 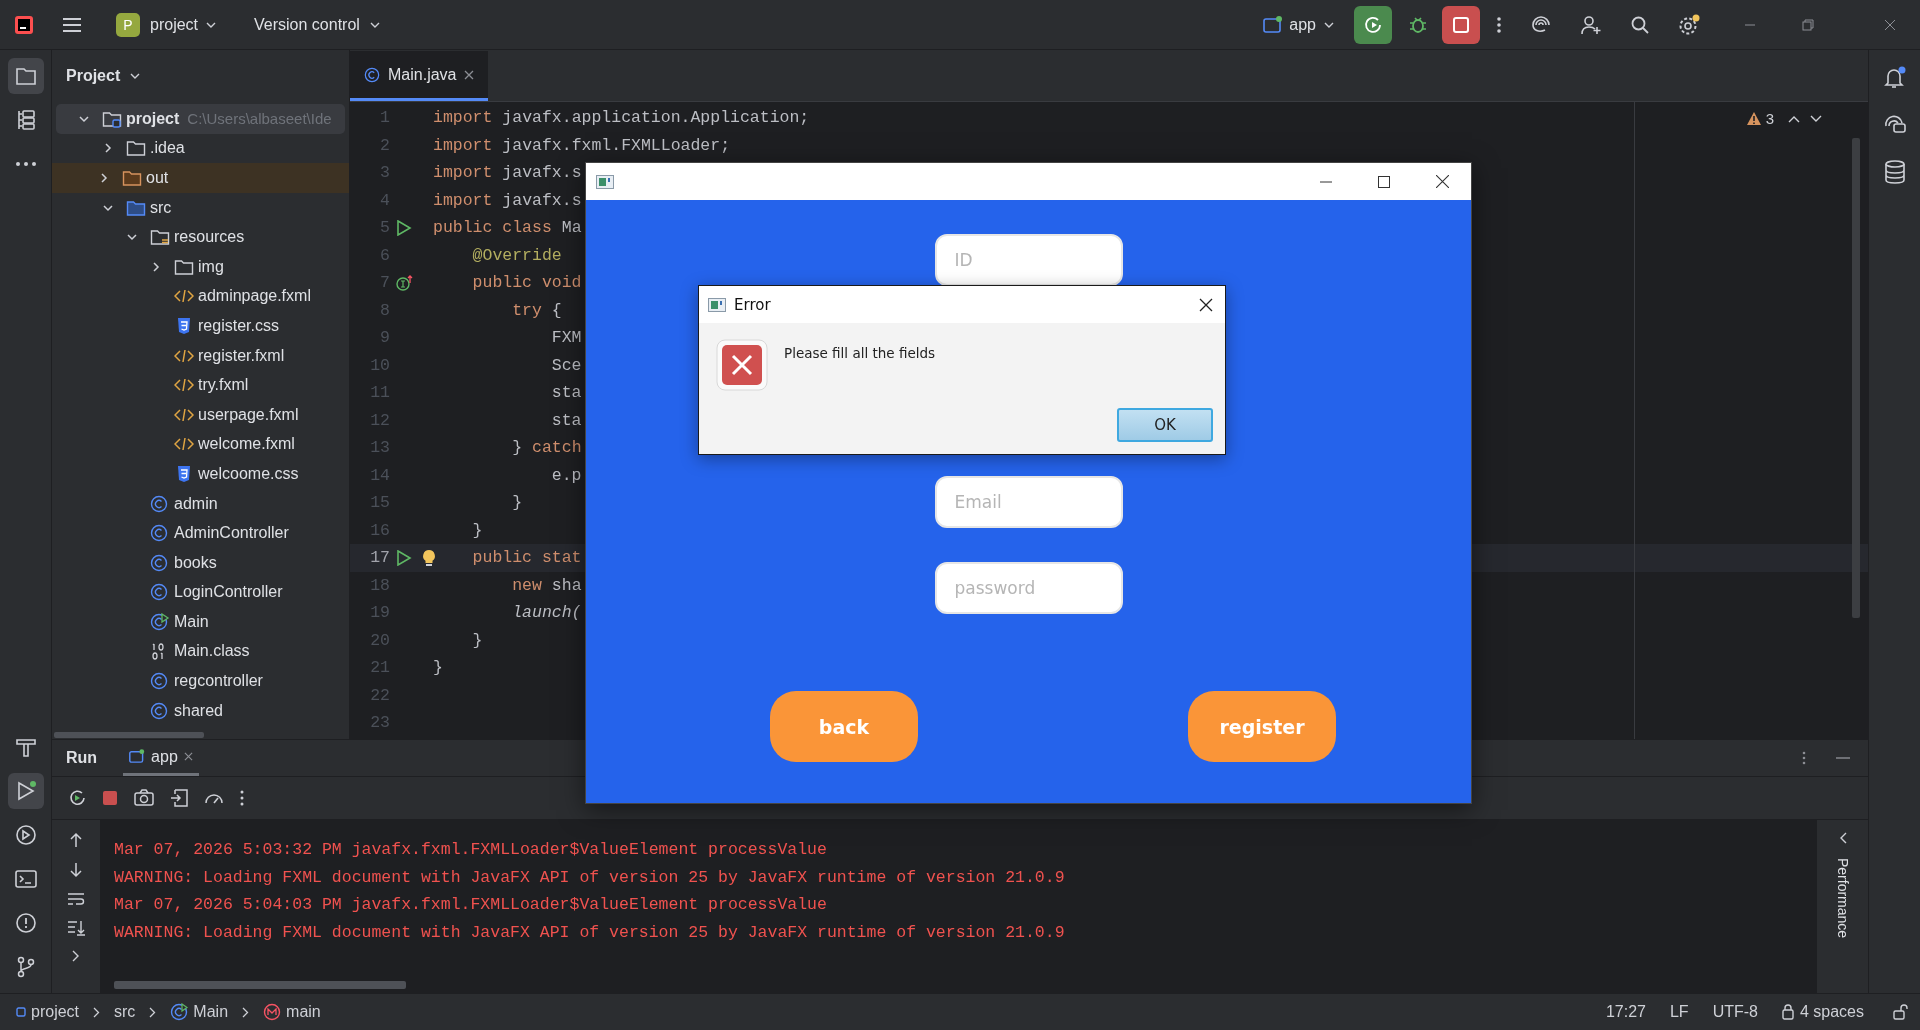 I want to click on maximize-icon, so click(x=1384, y=181).